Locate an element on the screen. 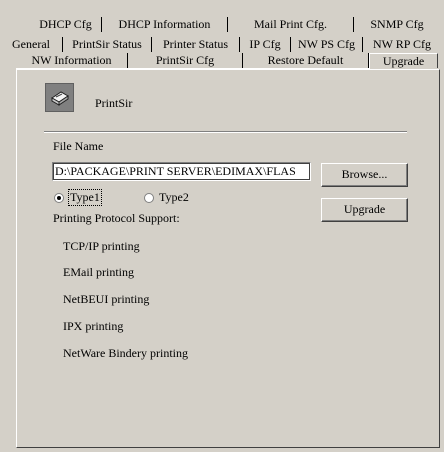 The height and width of the screenshot is (452, 444). type2-label: Type2 is located at coordinates (174, 197).